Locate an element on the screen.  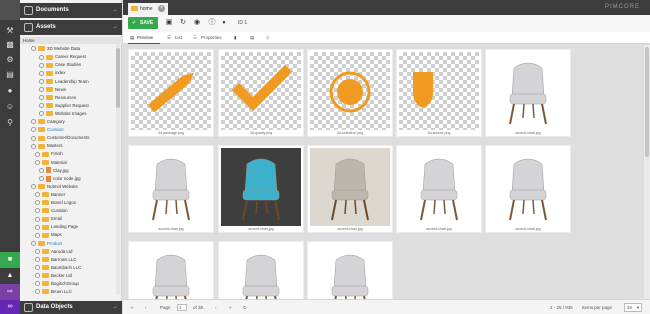
users-icon: ● is located at coordinates (10, 91).